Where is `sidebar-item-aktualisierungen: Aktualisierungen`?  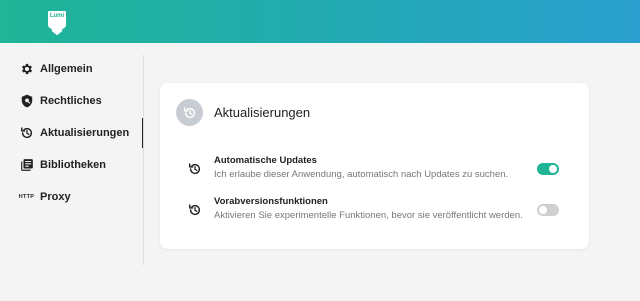
sidebar-item-aktualisierungen: Aktualisierungen is located at coordinates (72, 133).